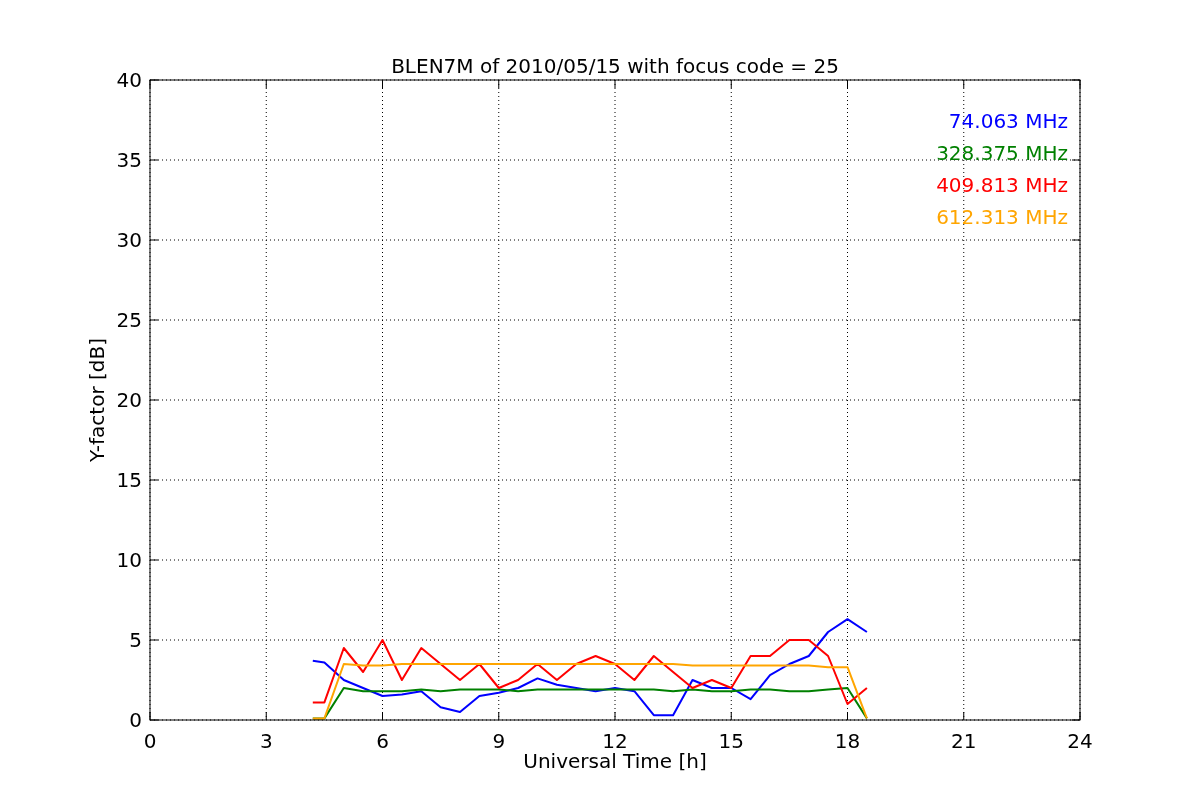 The image size is (1200, 800). Describe the element at coordinates (129, 160) in the screenshot. I see `y-tick-label: 35` at that location.